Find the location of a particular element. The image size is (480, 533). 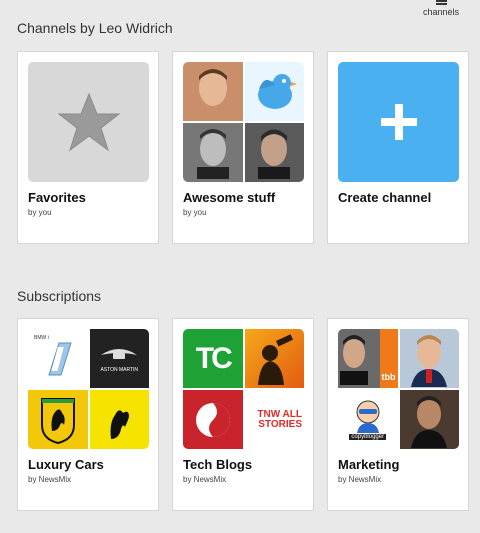

channels-section-title: Channels by Leo Widrich is located at coordinates (95, 28).